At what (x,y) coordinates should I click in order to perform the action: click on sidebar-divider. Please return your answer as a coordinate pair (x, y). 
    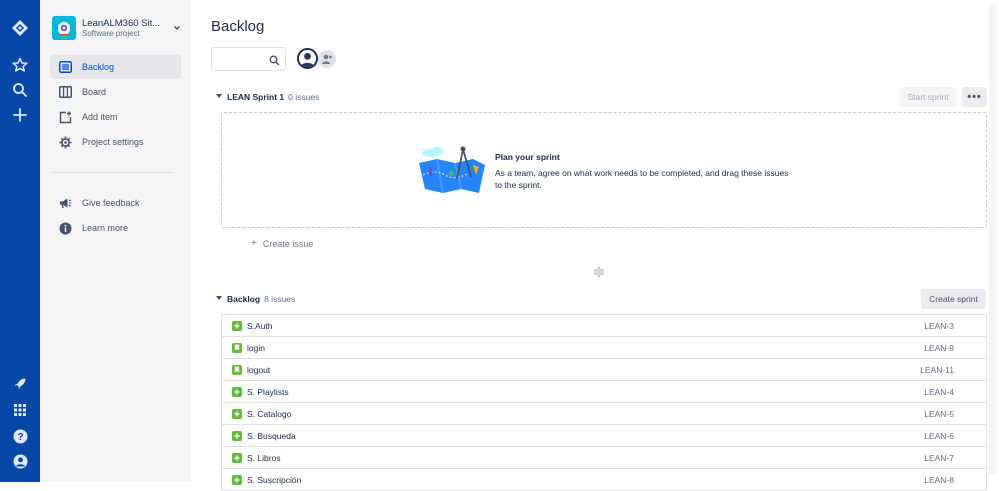
    Looking at the image, I should click on (112, 172).